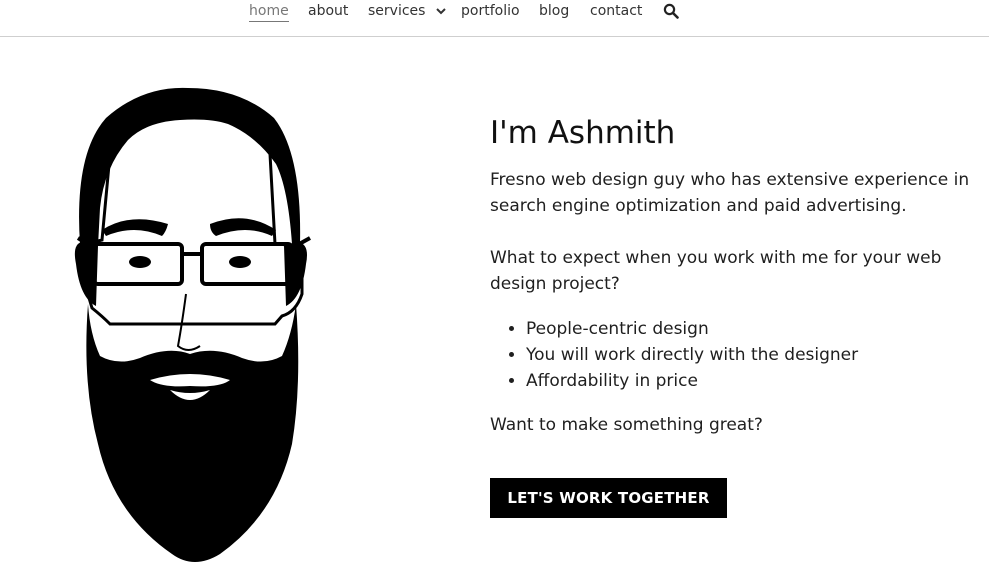 The image size is (989, 580). Describe the element at coordinates (692, 329) in the screenshot. I see `list-item: People-centric design` at that location.